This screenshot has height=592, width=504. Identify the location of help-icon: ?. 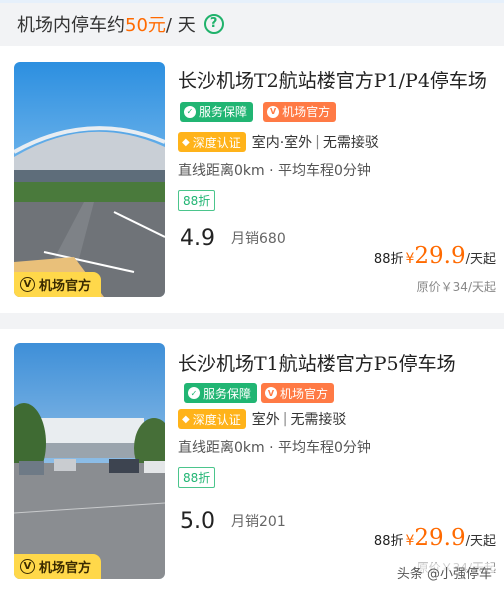
(213, 23).